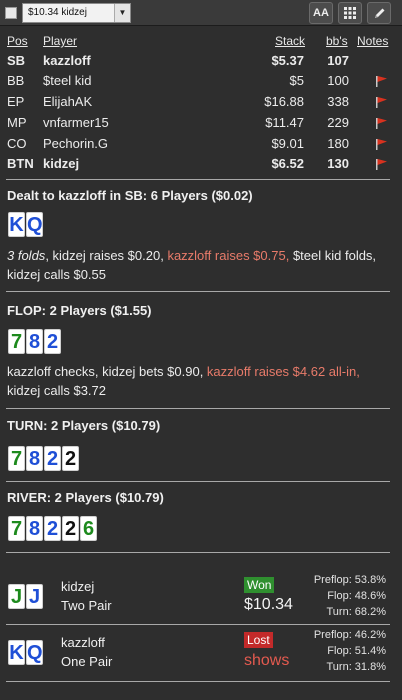  Describe the element at coordinates (88, 528) in the screenshot. I see `playing-card: 6` at that location.